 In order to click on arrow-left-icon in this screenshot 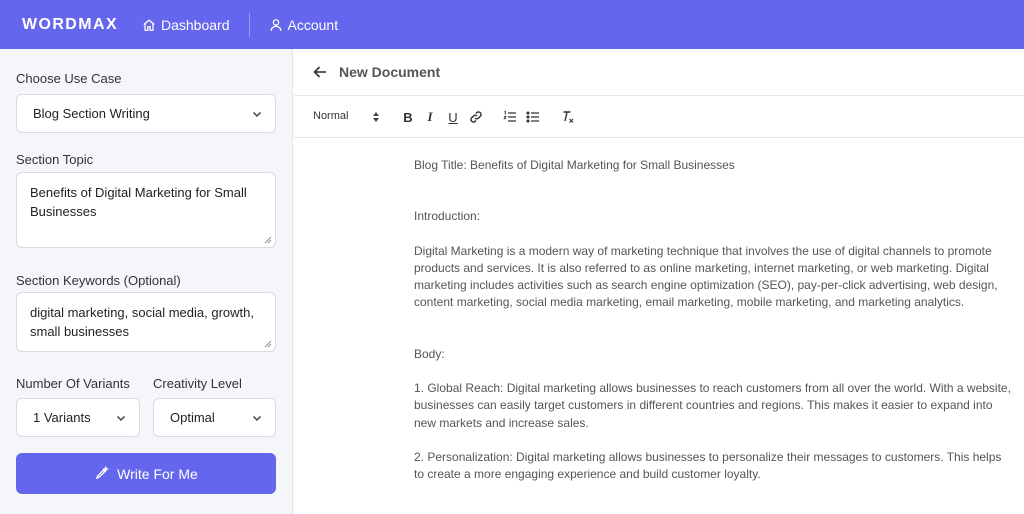, I will do `click(320, 72)`.